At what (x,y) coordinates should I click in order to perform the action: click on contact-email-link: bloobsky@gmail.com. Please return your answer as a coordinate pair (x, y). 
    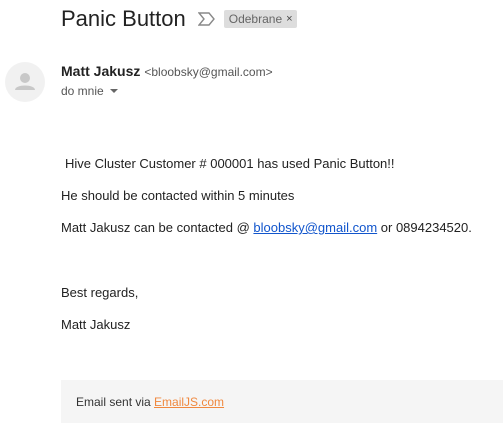
    Looking at the image, I should click on (315, 227).